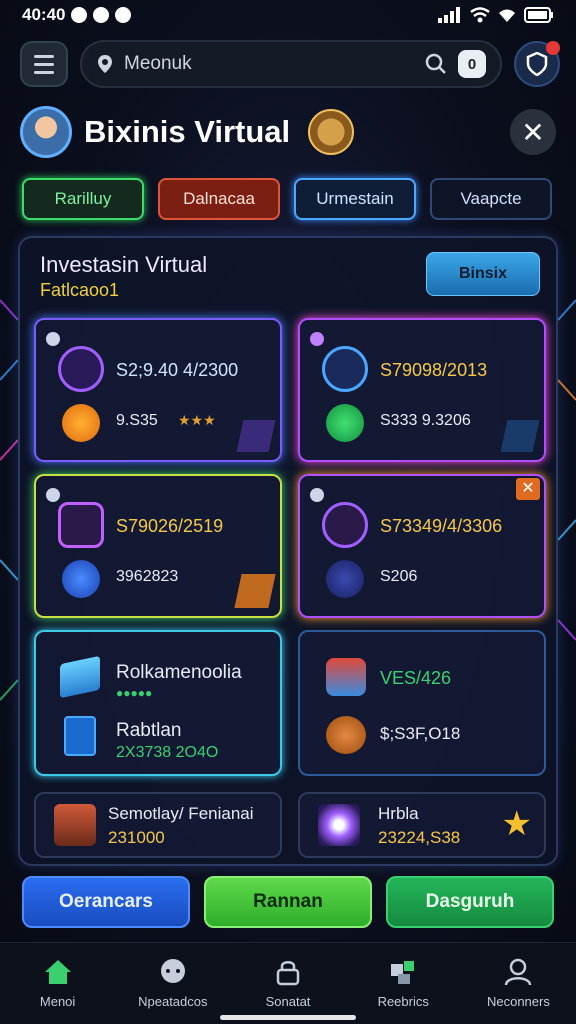 This screenshot has height=1024, width=576. What do you see at coordinates (436, 64) in the screenshot?
I see `search-icon` at bounding box center [436, 64].